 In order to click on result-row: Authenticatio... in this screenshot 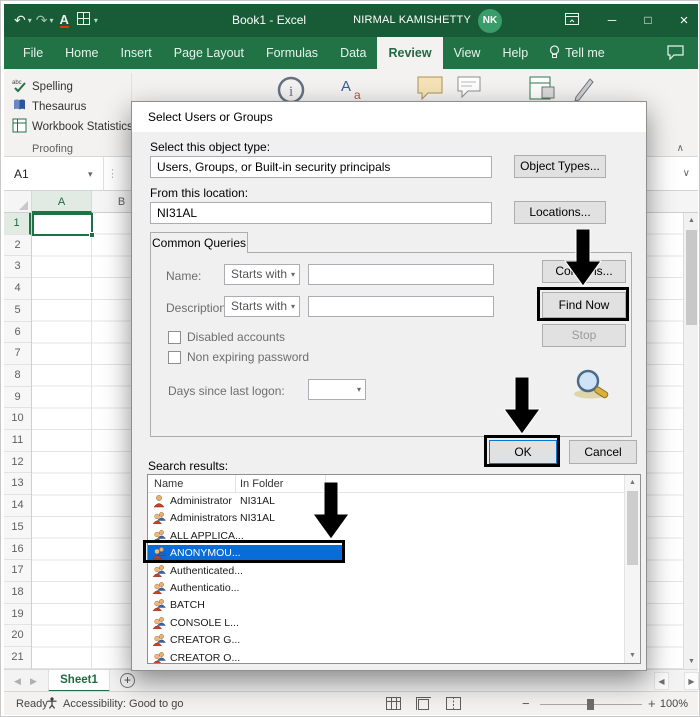, I will do `click(386, 588)`.